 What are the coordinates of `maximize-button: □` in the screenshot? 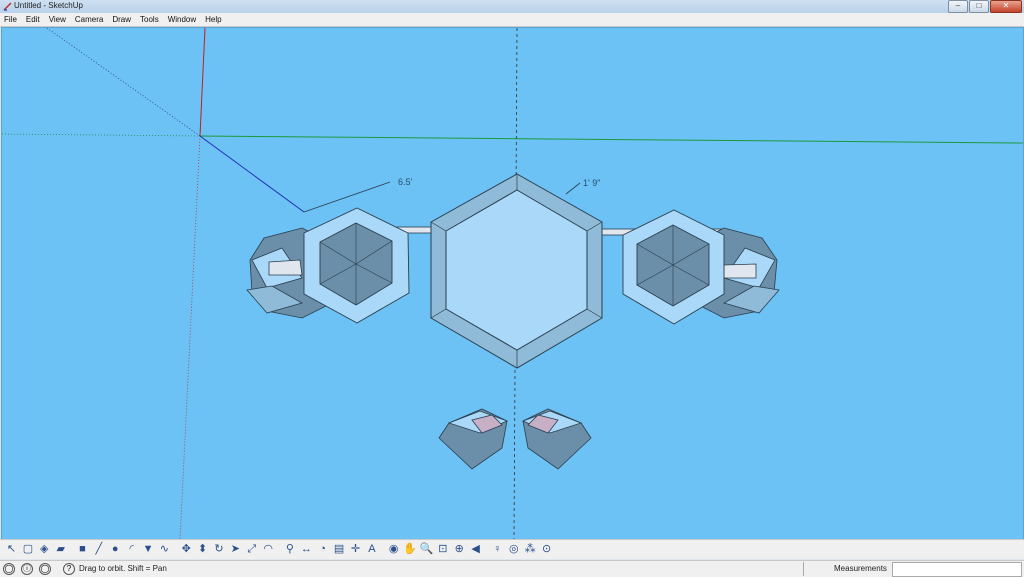 It's located at (979, 6).